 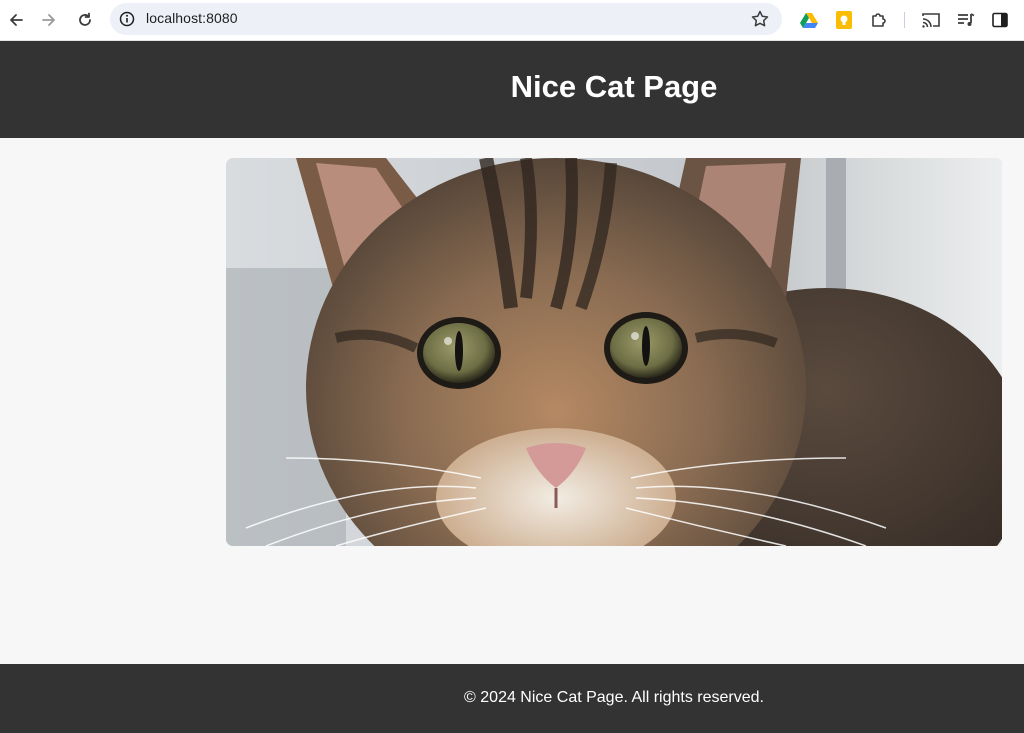 I want to click on extensions-button, so click(x=879, y=20).